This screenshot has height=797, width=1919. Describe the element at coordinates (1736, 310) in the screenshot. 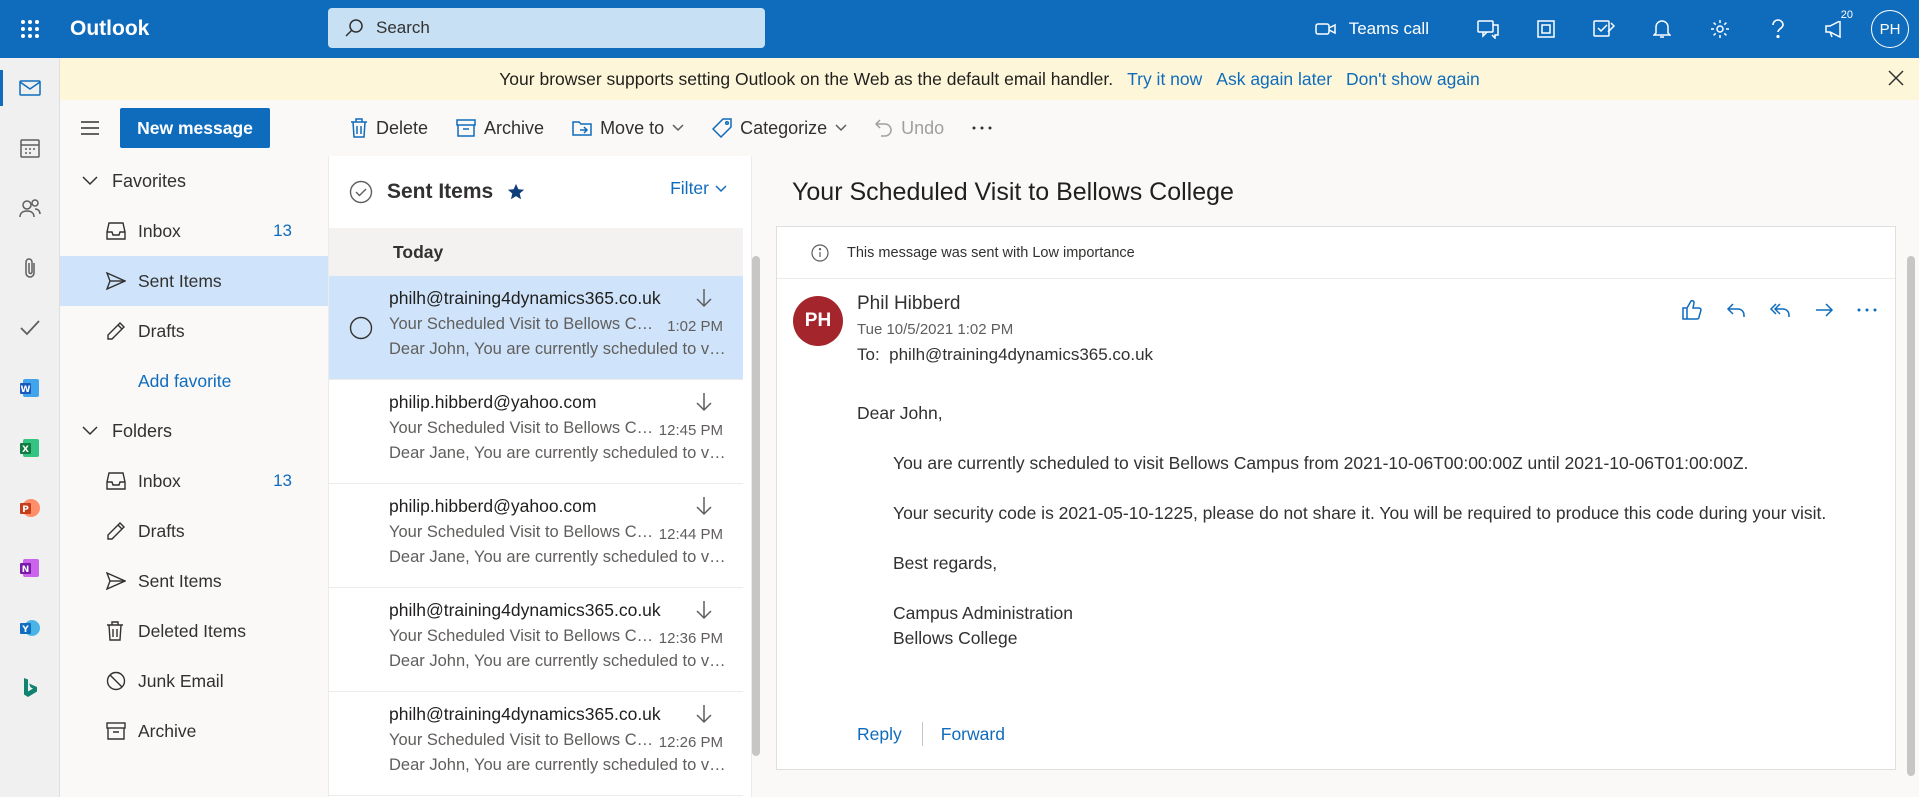

I see `reply-icon` at that location.